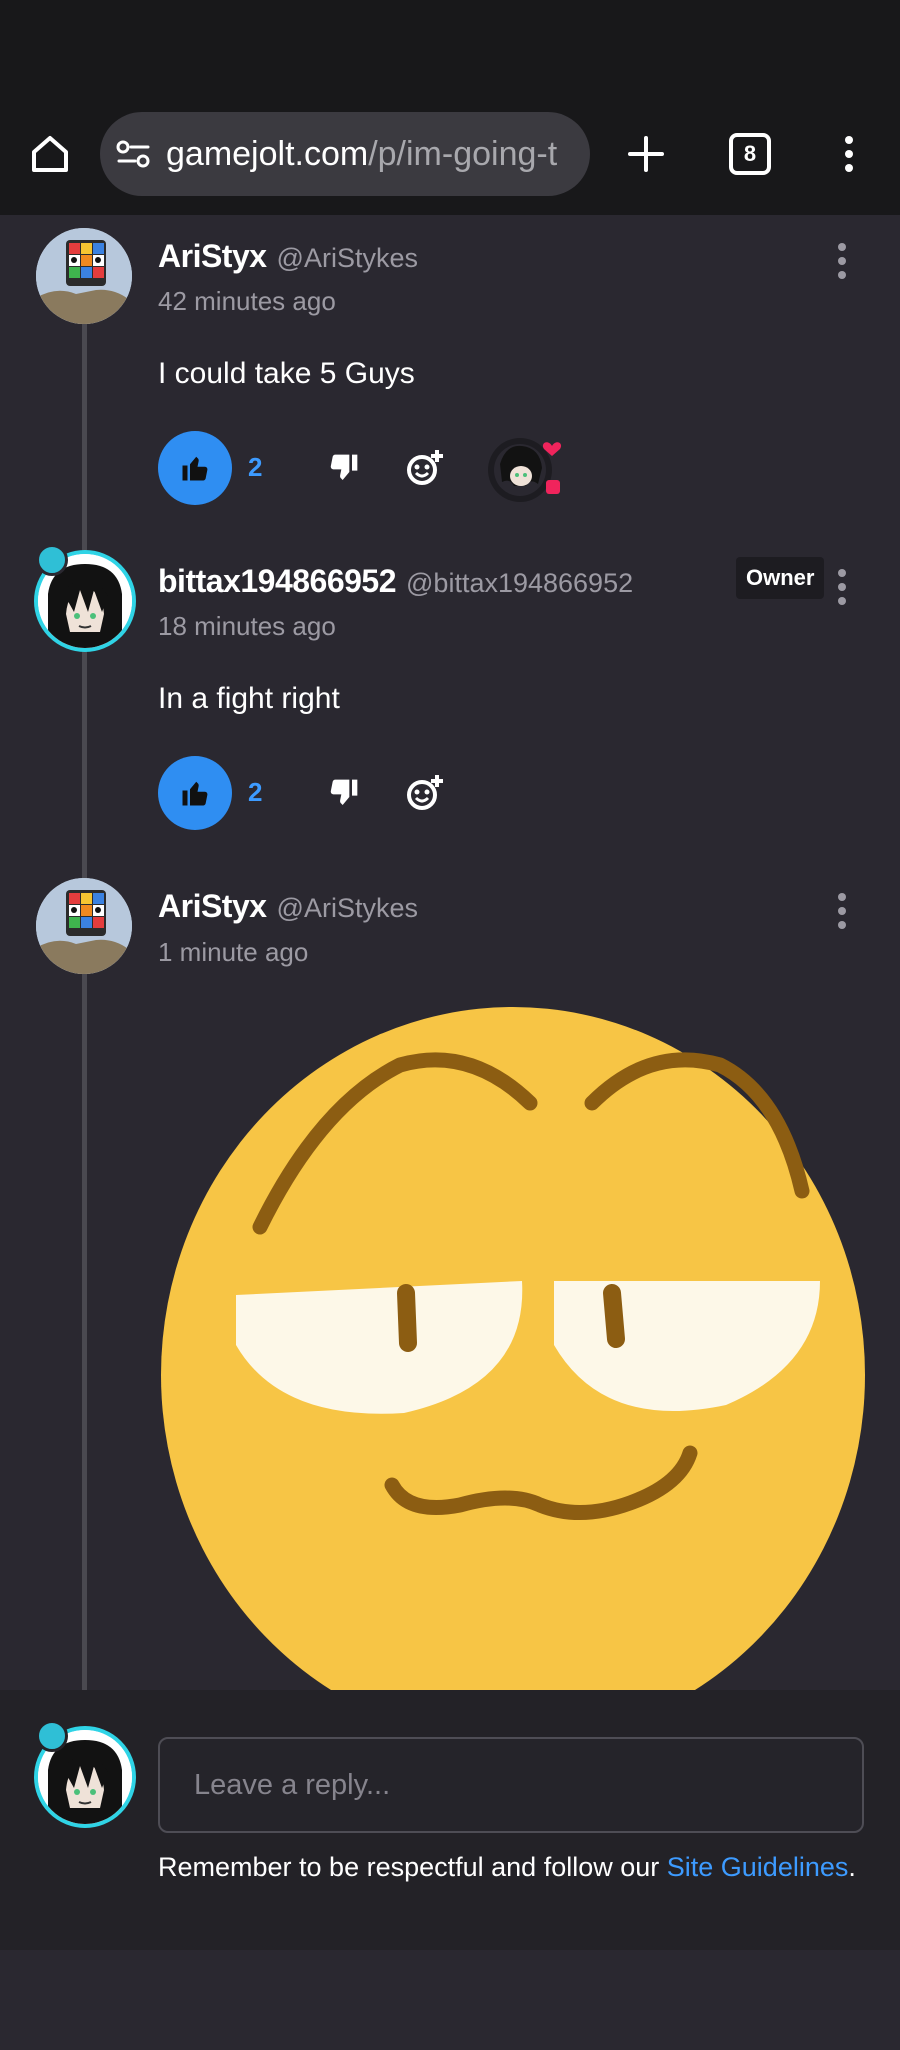  Describe the element at coordinates (286, 373) in the screenshot. I see `comment-text: I could take 5 Guys` at that location.